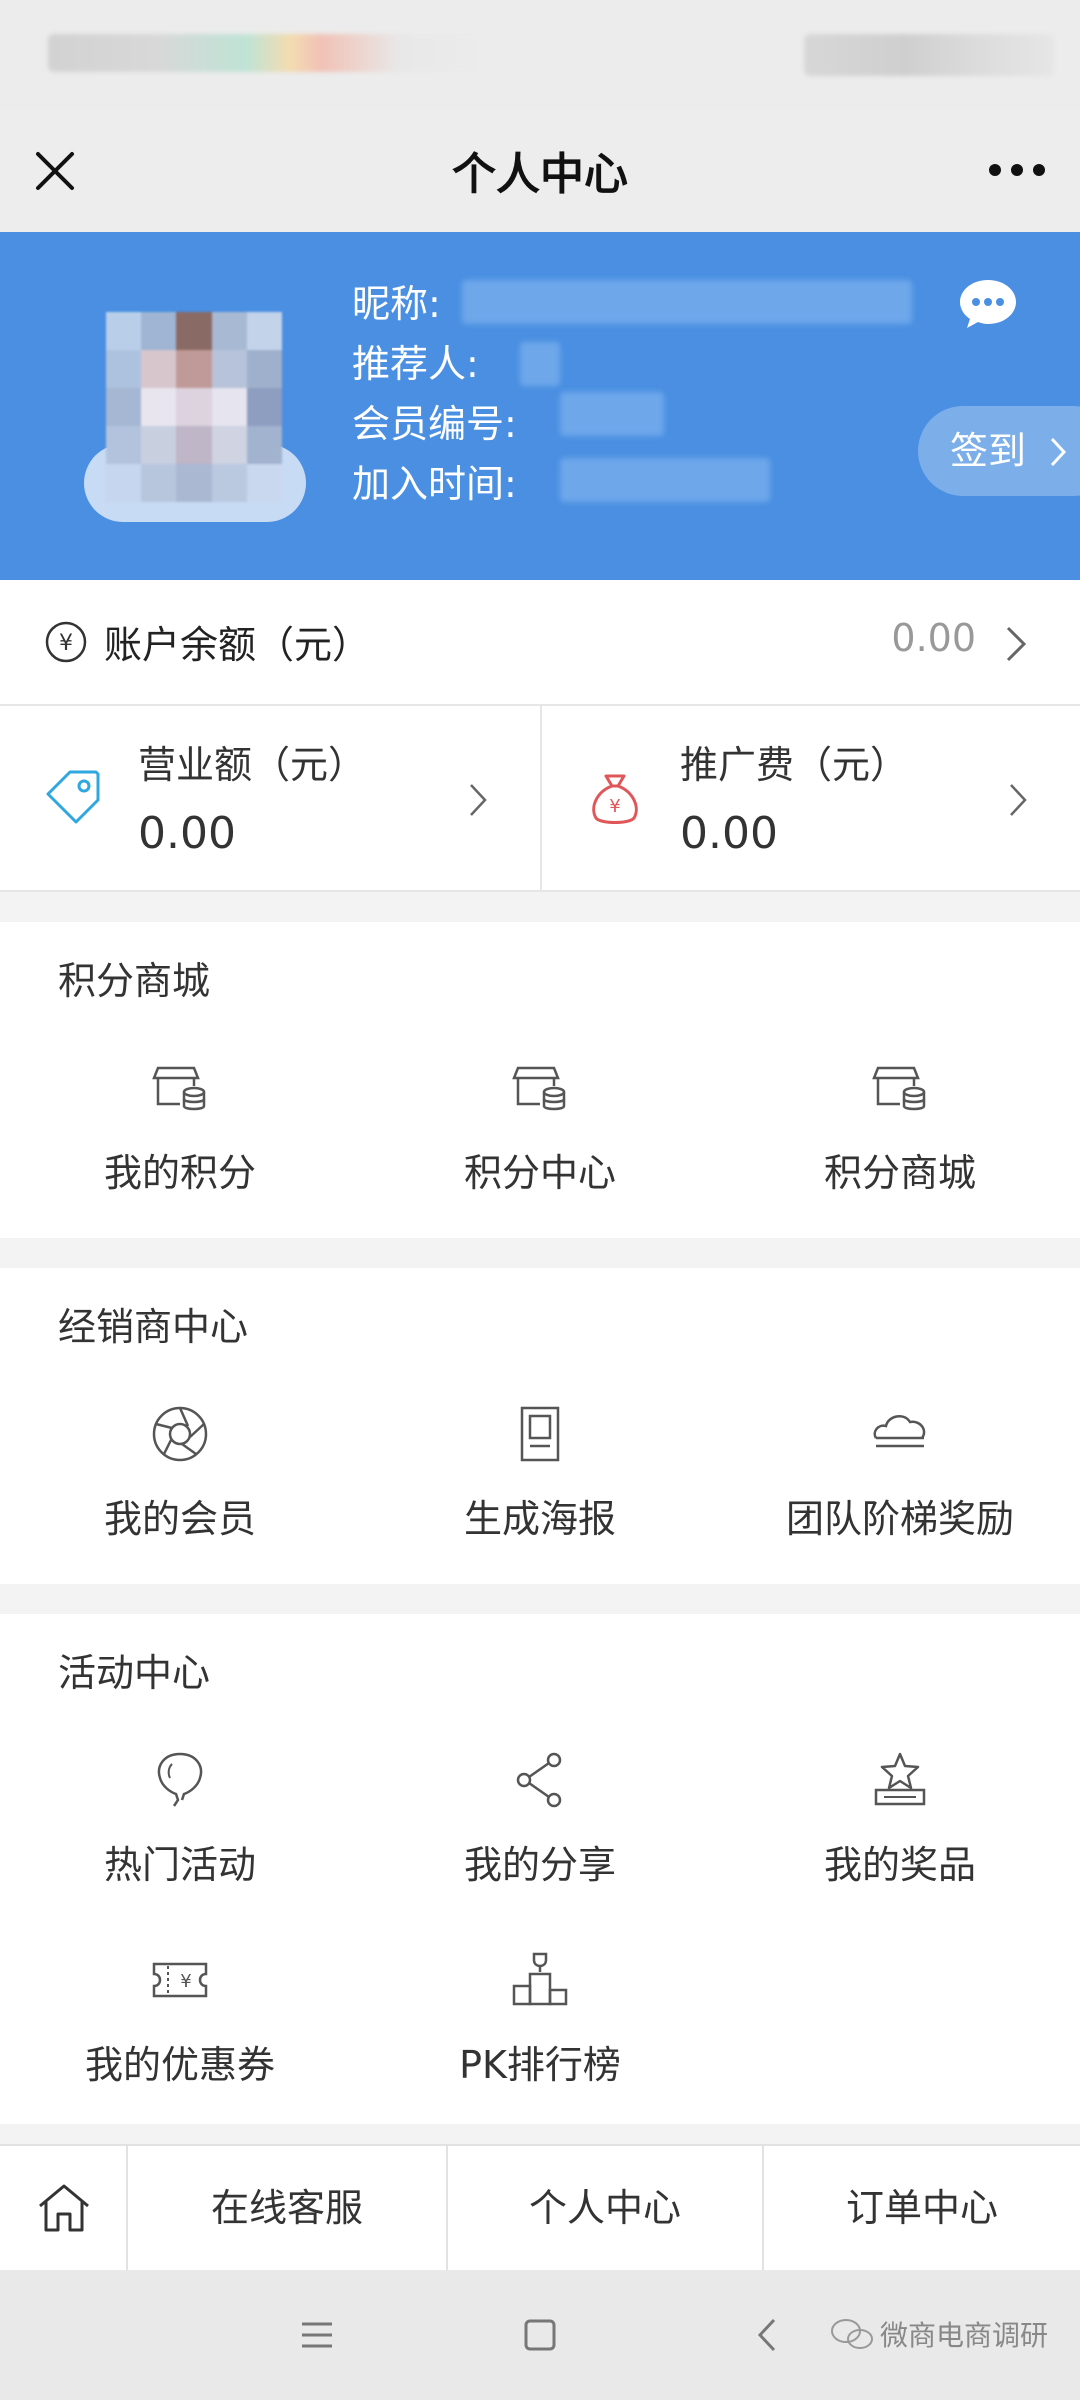 Image resolution: width=1080 pixels, height=2400 pixels. I want to click on tab-order-center: 订单中心, so click(922, 2208).